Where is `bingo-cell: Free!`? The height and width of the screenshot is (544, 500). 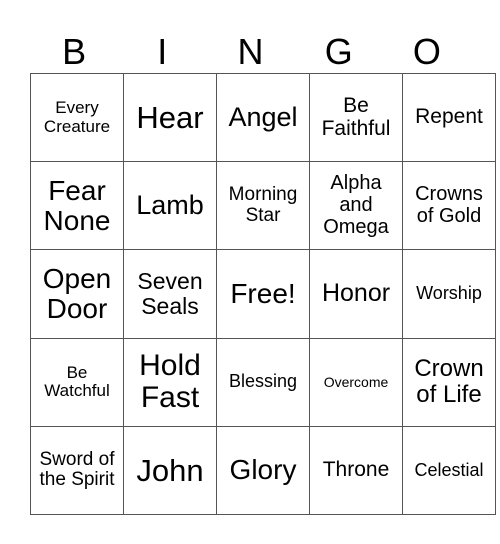 bingo-cell: Free! is located at coordinates (263, 294).